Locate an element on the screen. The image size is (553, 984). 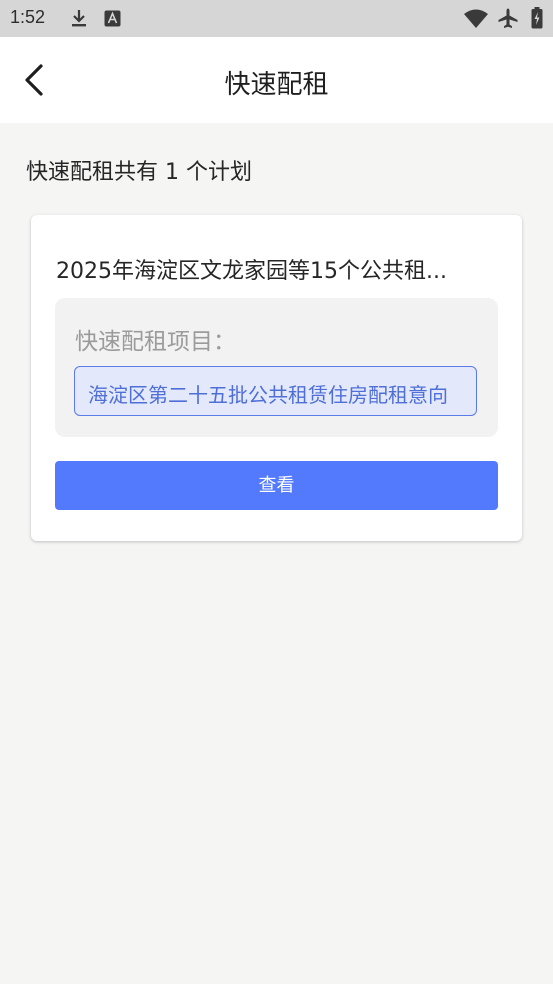
view-button: 查看 is located at coordinates (276, 485).